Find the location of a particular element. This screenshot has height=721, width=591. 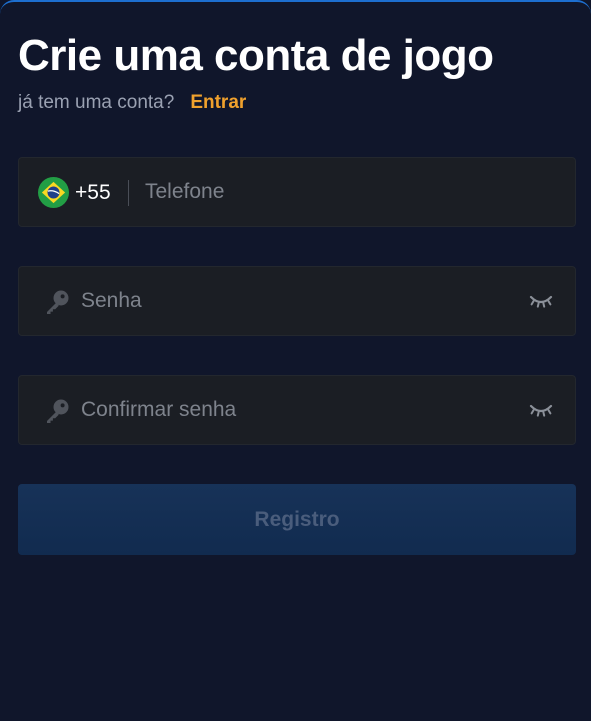

phone-divider is located at coordinates (128, 193).